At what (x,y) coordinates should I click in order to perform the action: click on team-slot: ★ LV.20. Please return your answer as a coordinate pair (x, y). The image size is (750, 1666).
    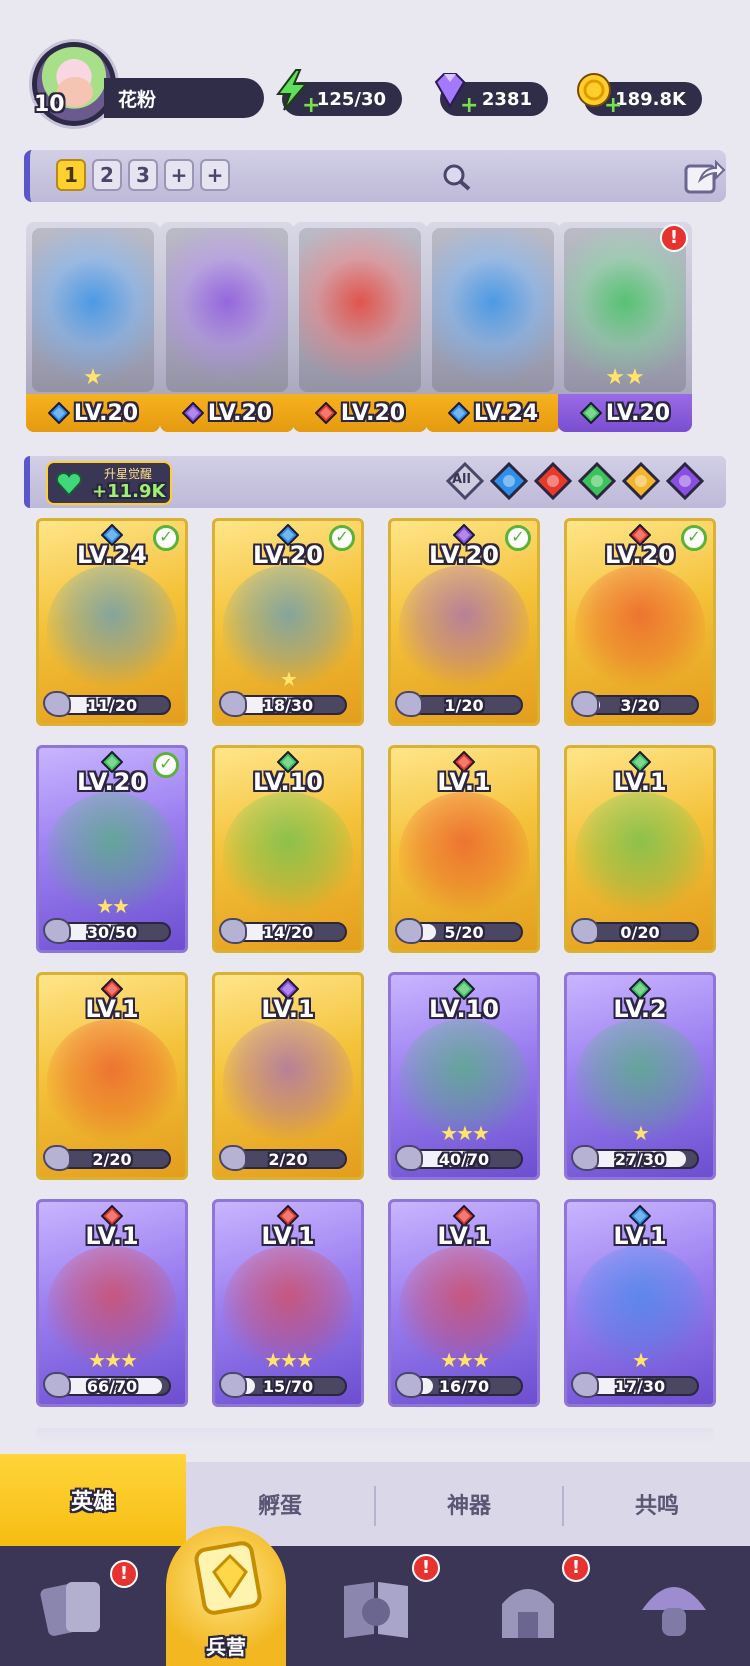
    Looking at the image, I should click on (93, 327).